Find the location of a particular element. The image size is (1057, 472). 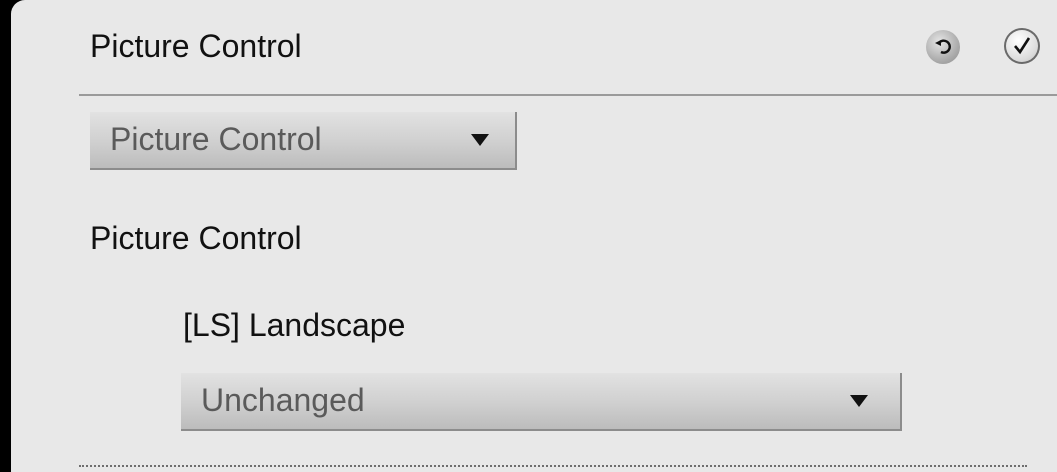

section-divider is located at coordinates (553, 466).